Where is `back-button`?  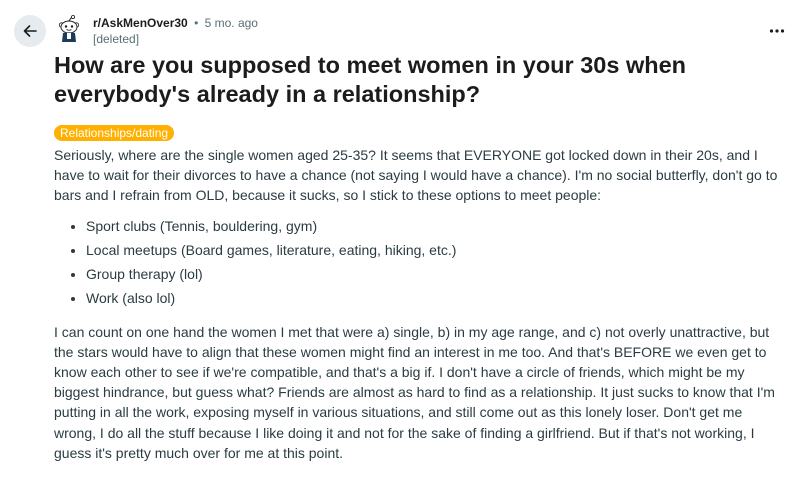 back-button is located at coordinates (30, 31).